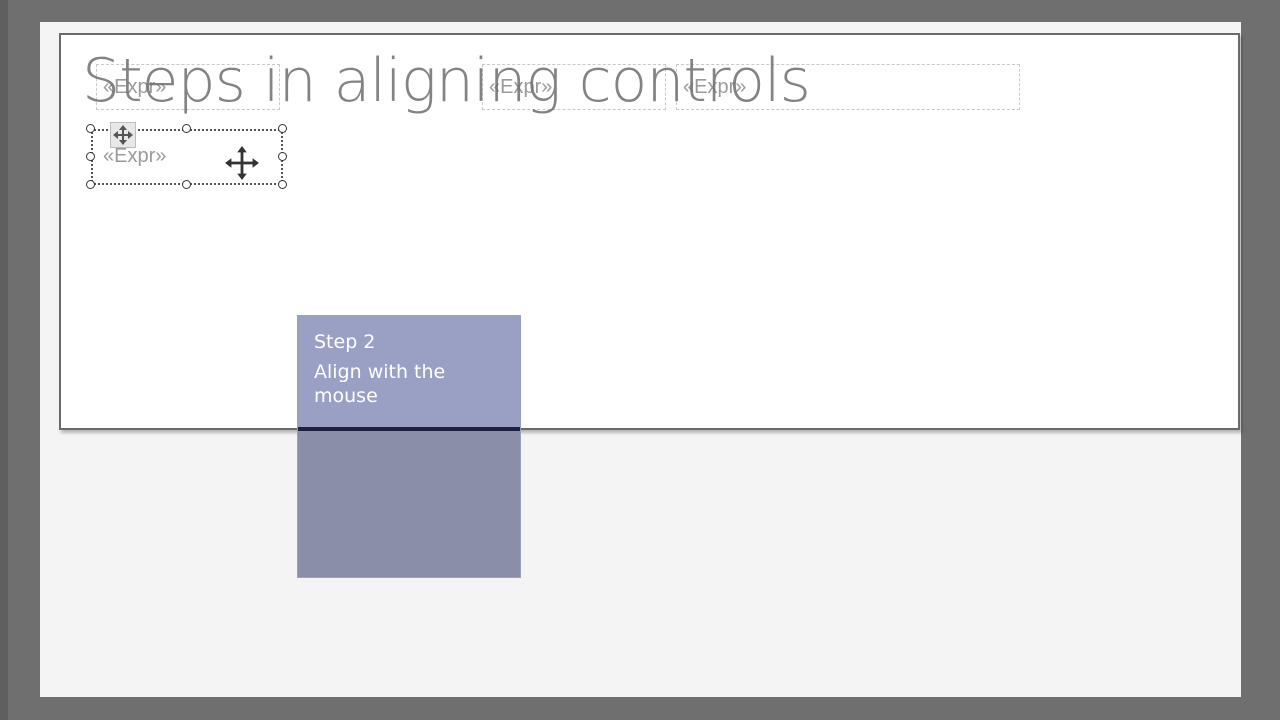 Image resolution: width=1280 pixels, height=720 pixels. I want to click on callout-description: Align with the mouse, so click(380, 384).